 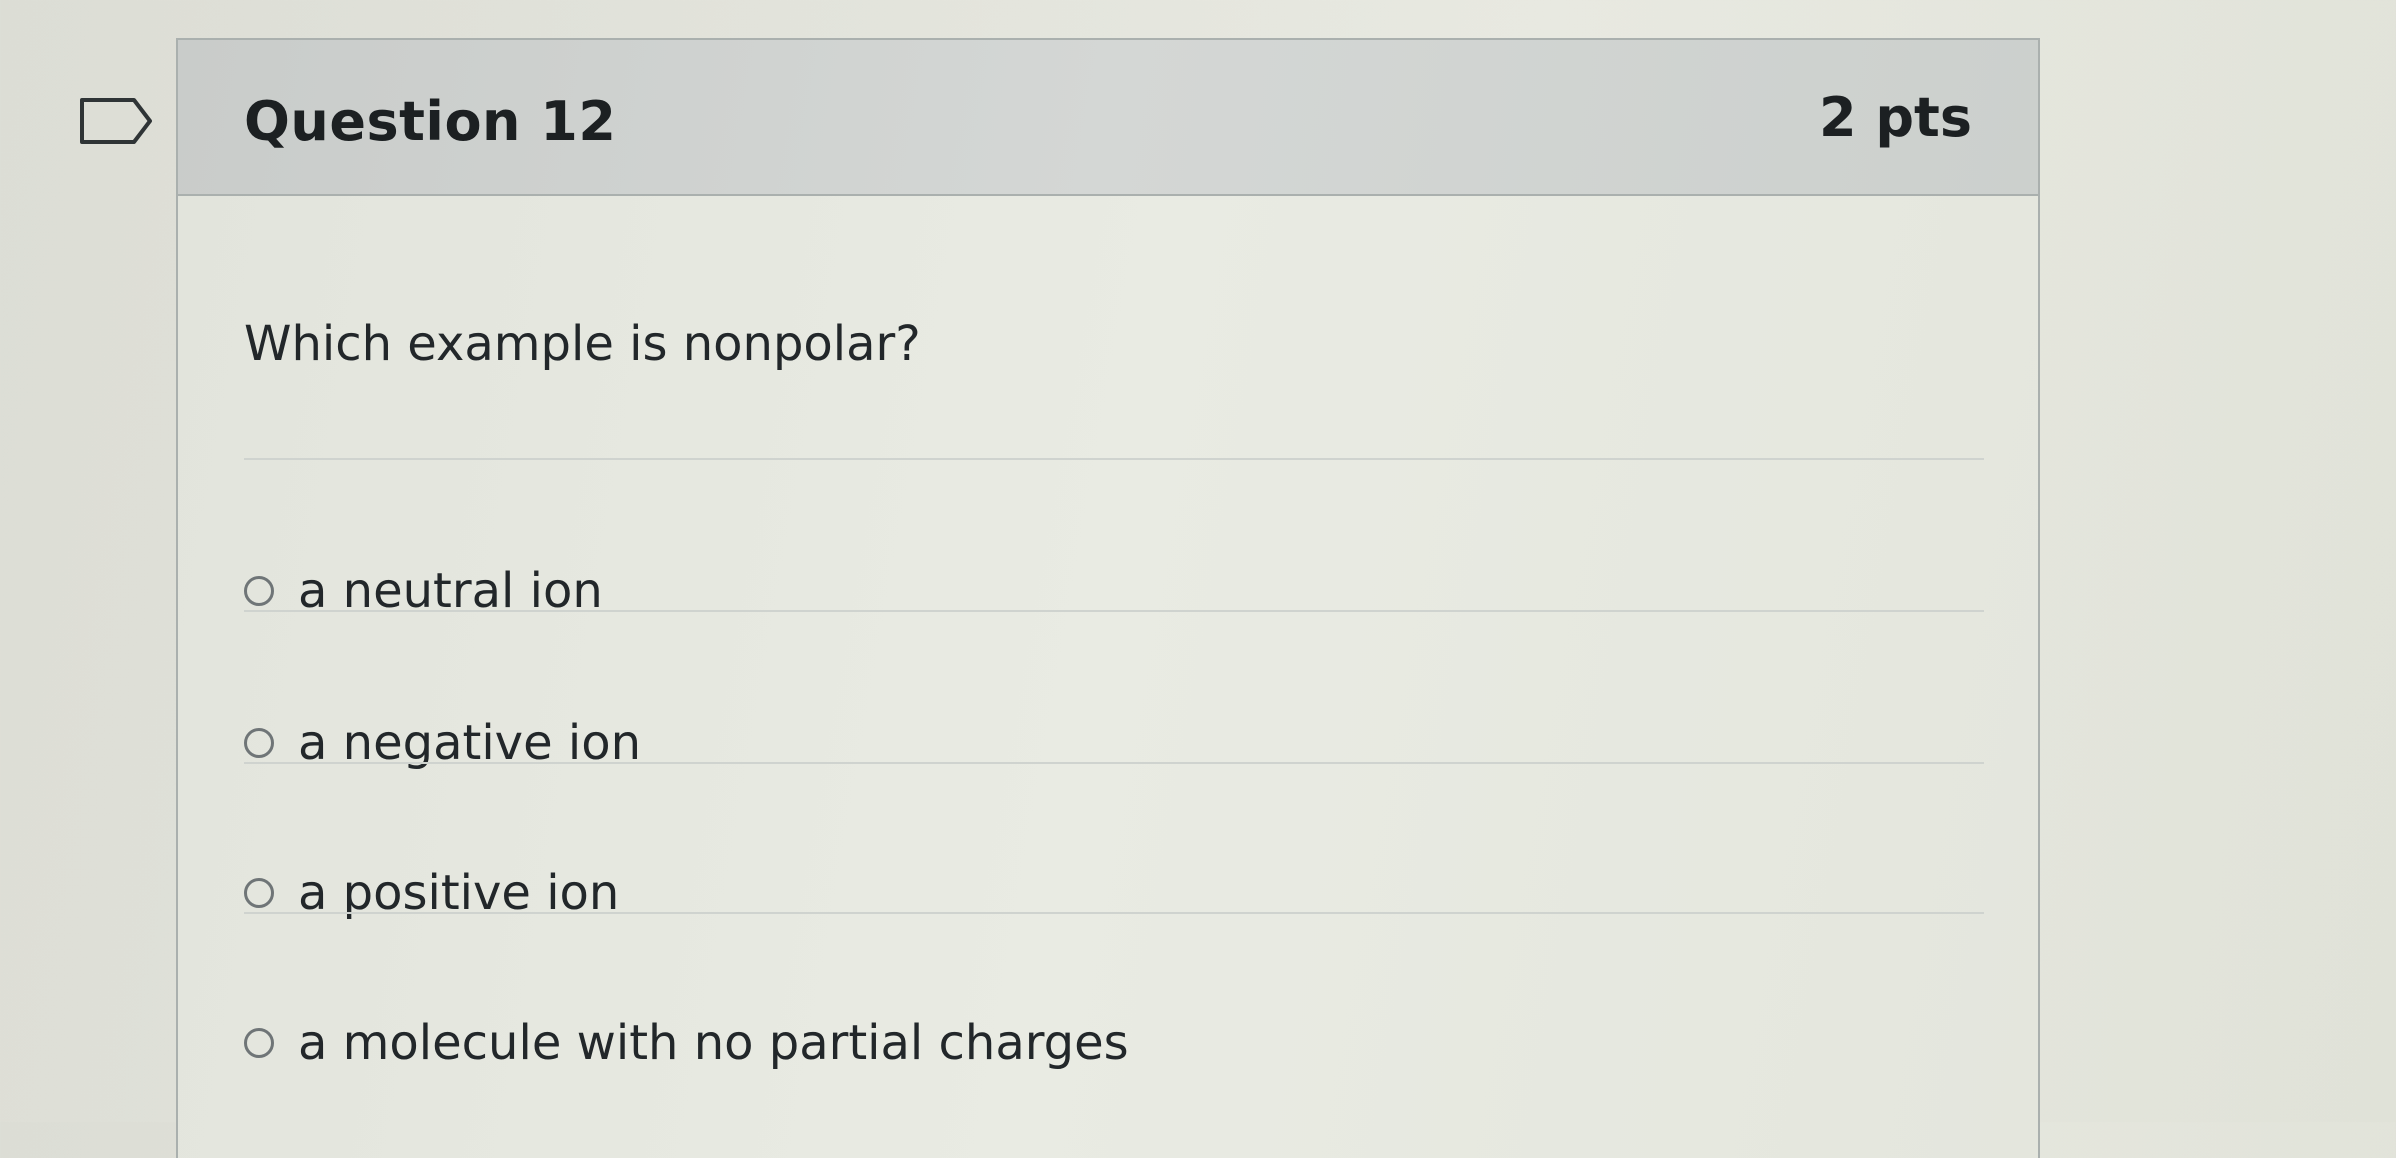 What do you see at coordinates (430, 121) in the screenshot?
I see `question-title: Question 12` at bounding box center [430, 121].